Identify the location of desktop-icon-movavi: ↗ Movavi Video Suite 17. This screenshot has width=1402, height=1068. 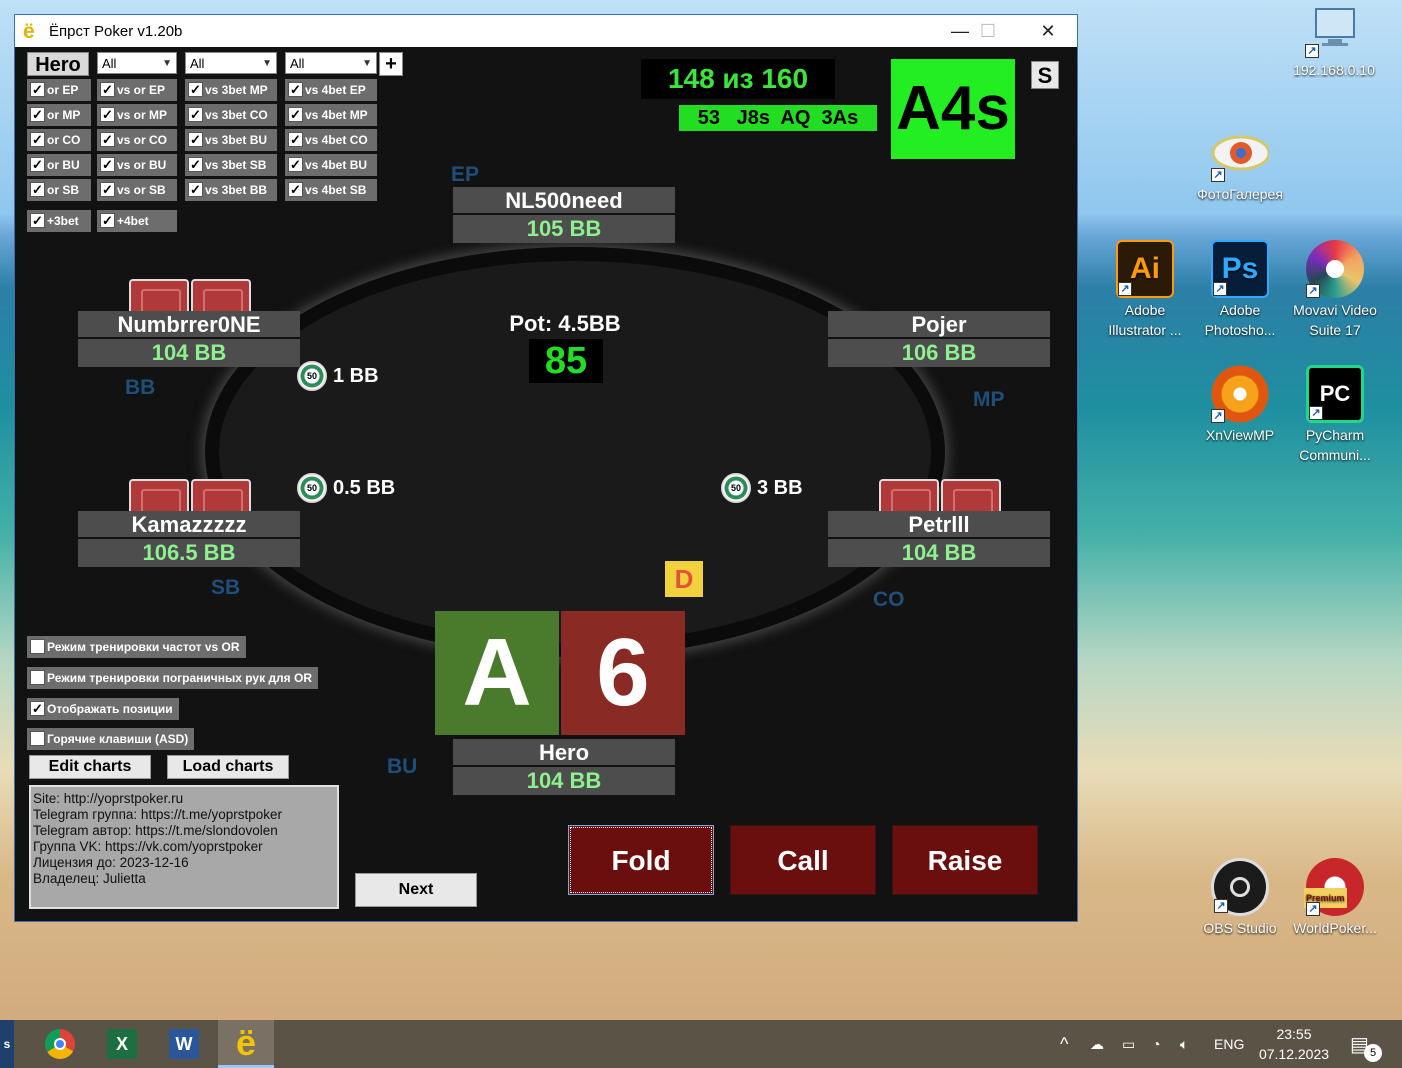
(1335, 290).